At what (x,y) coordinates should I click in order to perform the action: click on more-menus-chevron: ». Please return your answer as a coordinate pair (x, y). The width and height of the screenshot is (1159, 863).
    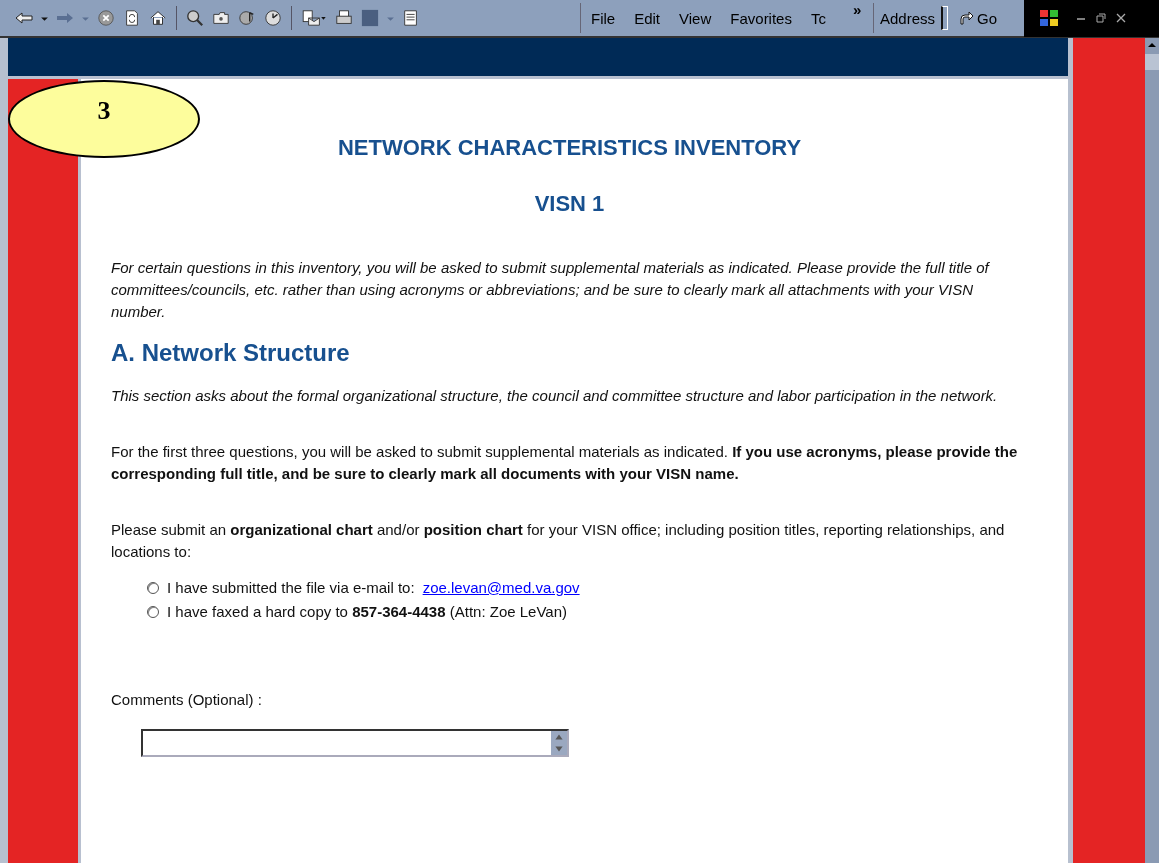
    Looking at the image, I should click on (857, 9).